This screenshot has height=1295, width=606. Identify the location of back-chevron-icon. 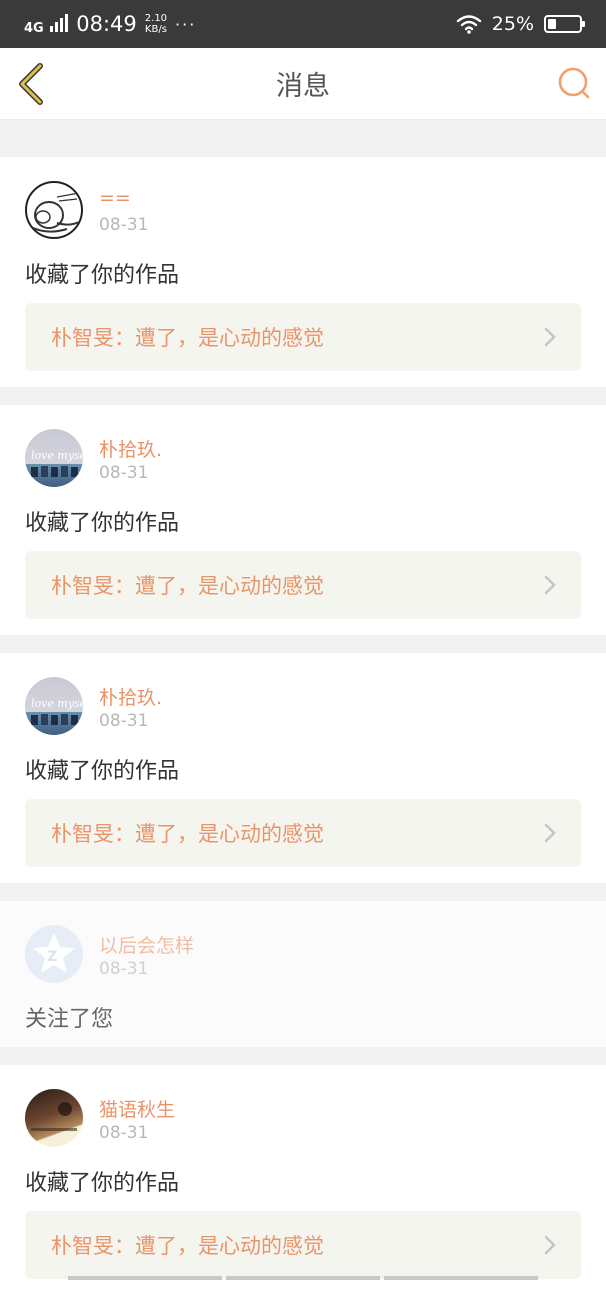
(34, 84).